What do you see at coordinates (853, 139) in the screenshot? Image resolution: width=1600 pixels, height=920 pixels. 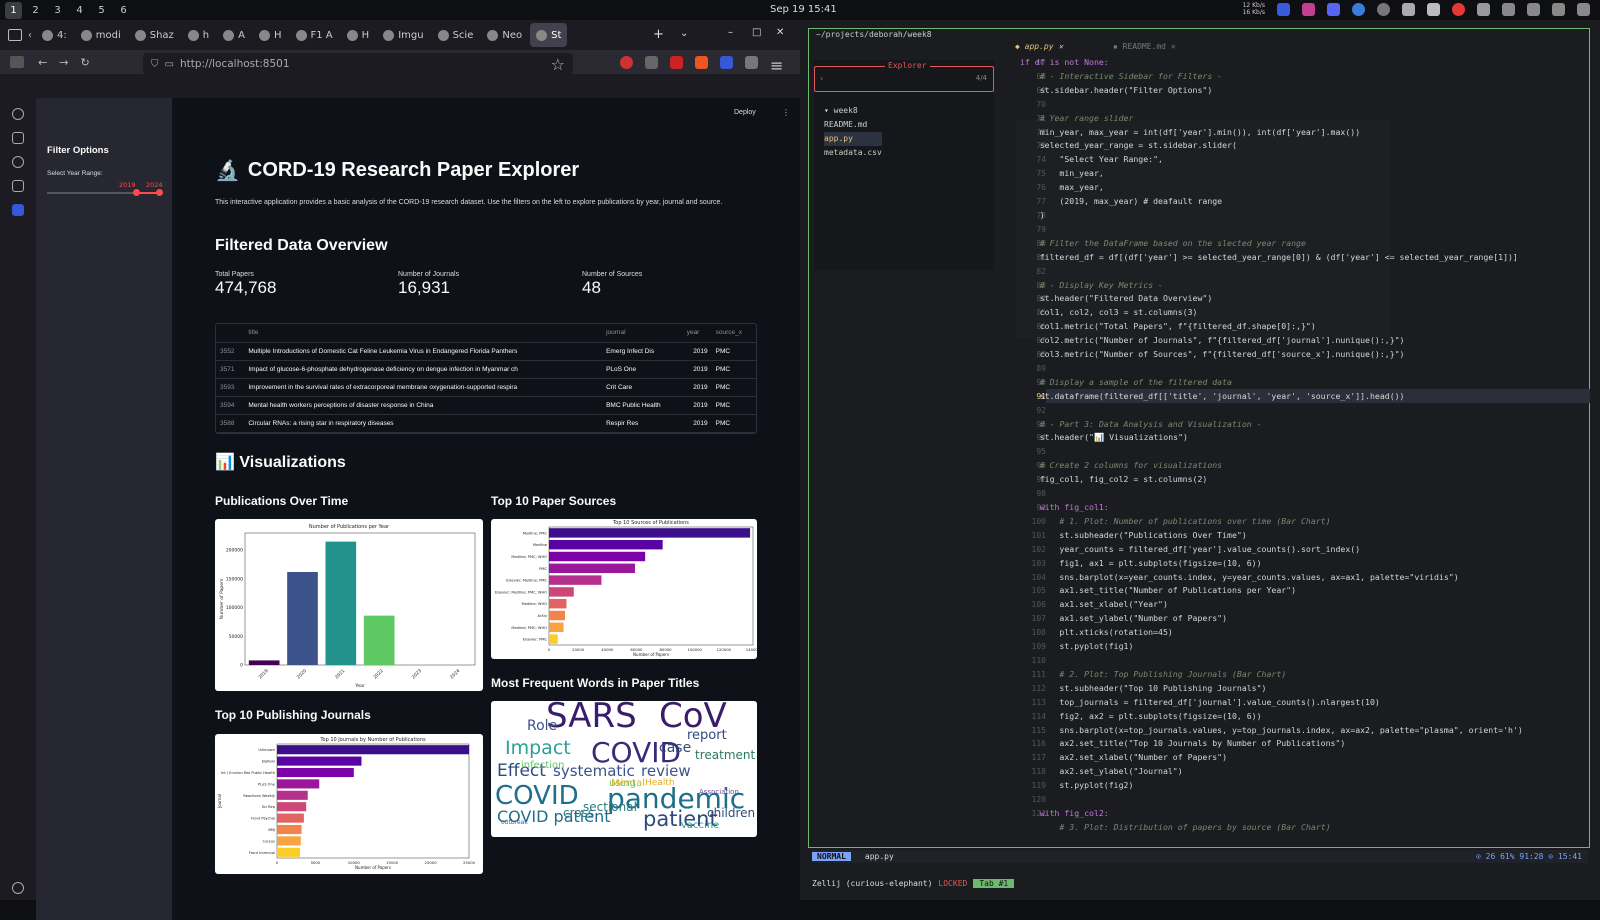 I see `file-item: app.py` at bounding box center [853, 139].